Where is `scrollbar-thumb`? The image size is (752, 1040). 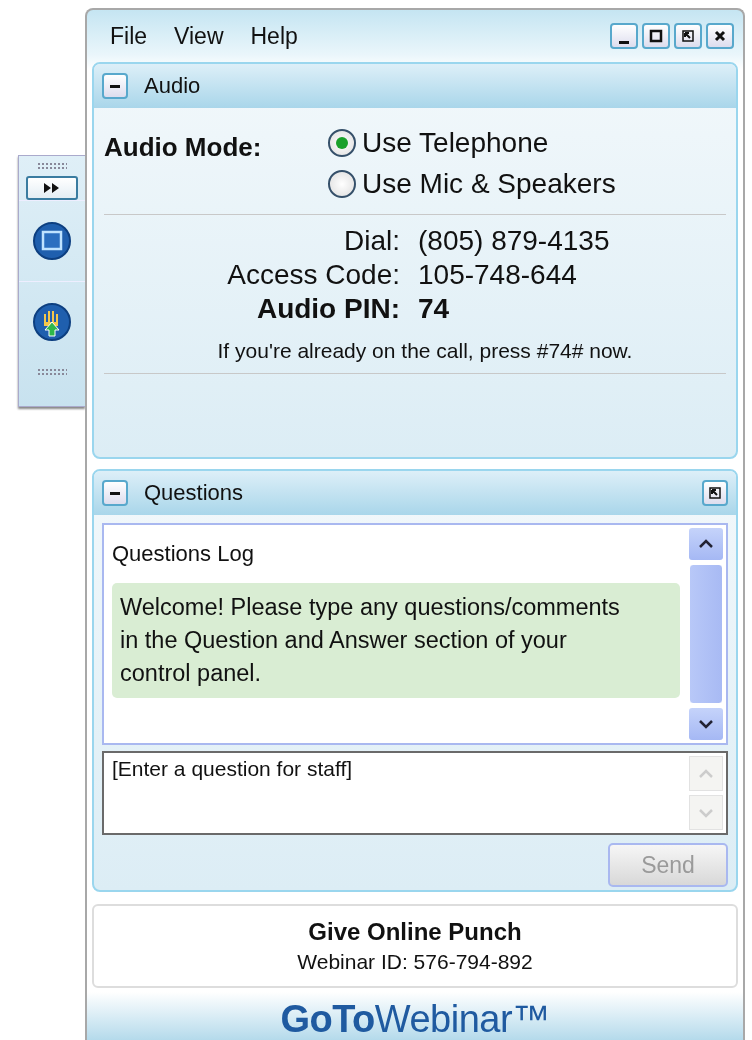
scrollbar-thumb is located at coordinates (706, 634).